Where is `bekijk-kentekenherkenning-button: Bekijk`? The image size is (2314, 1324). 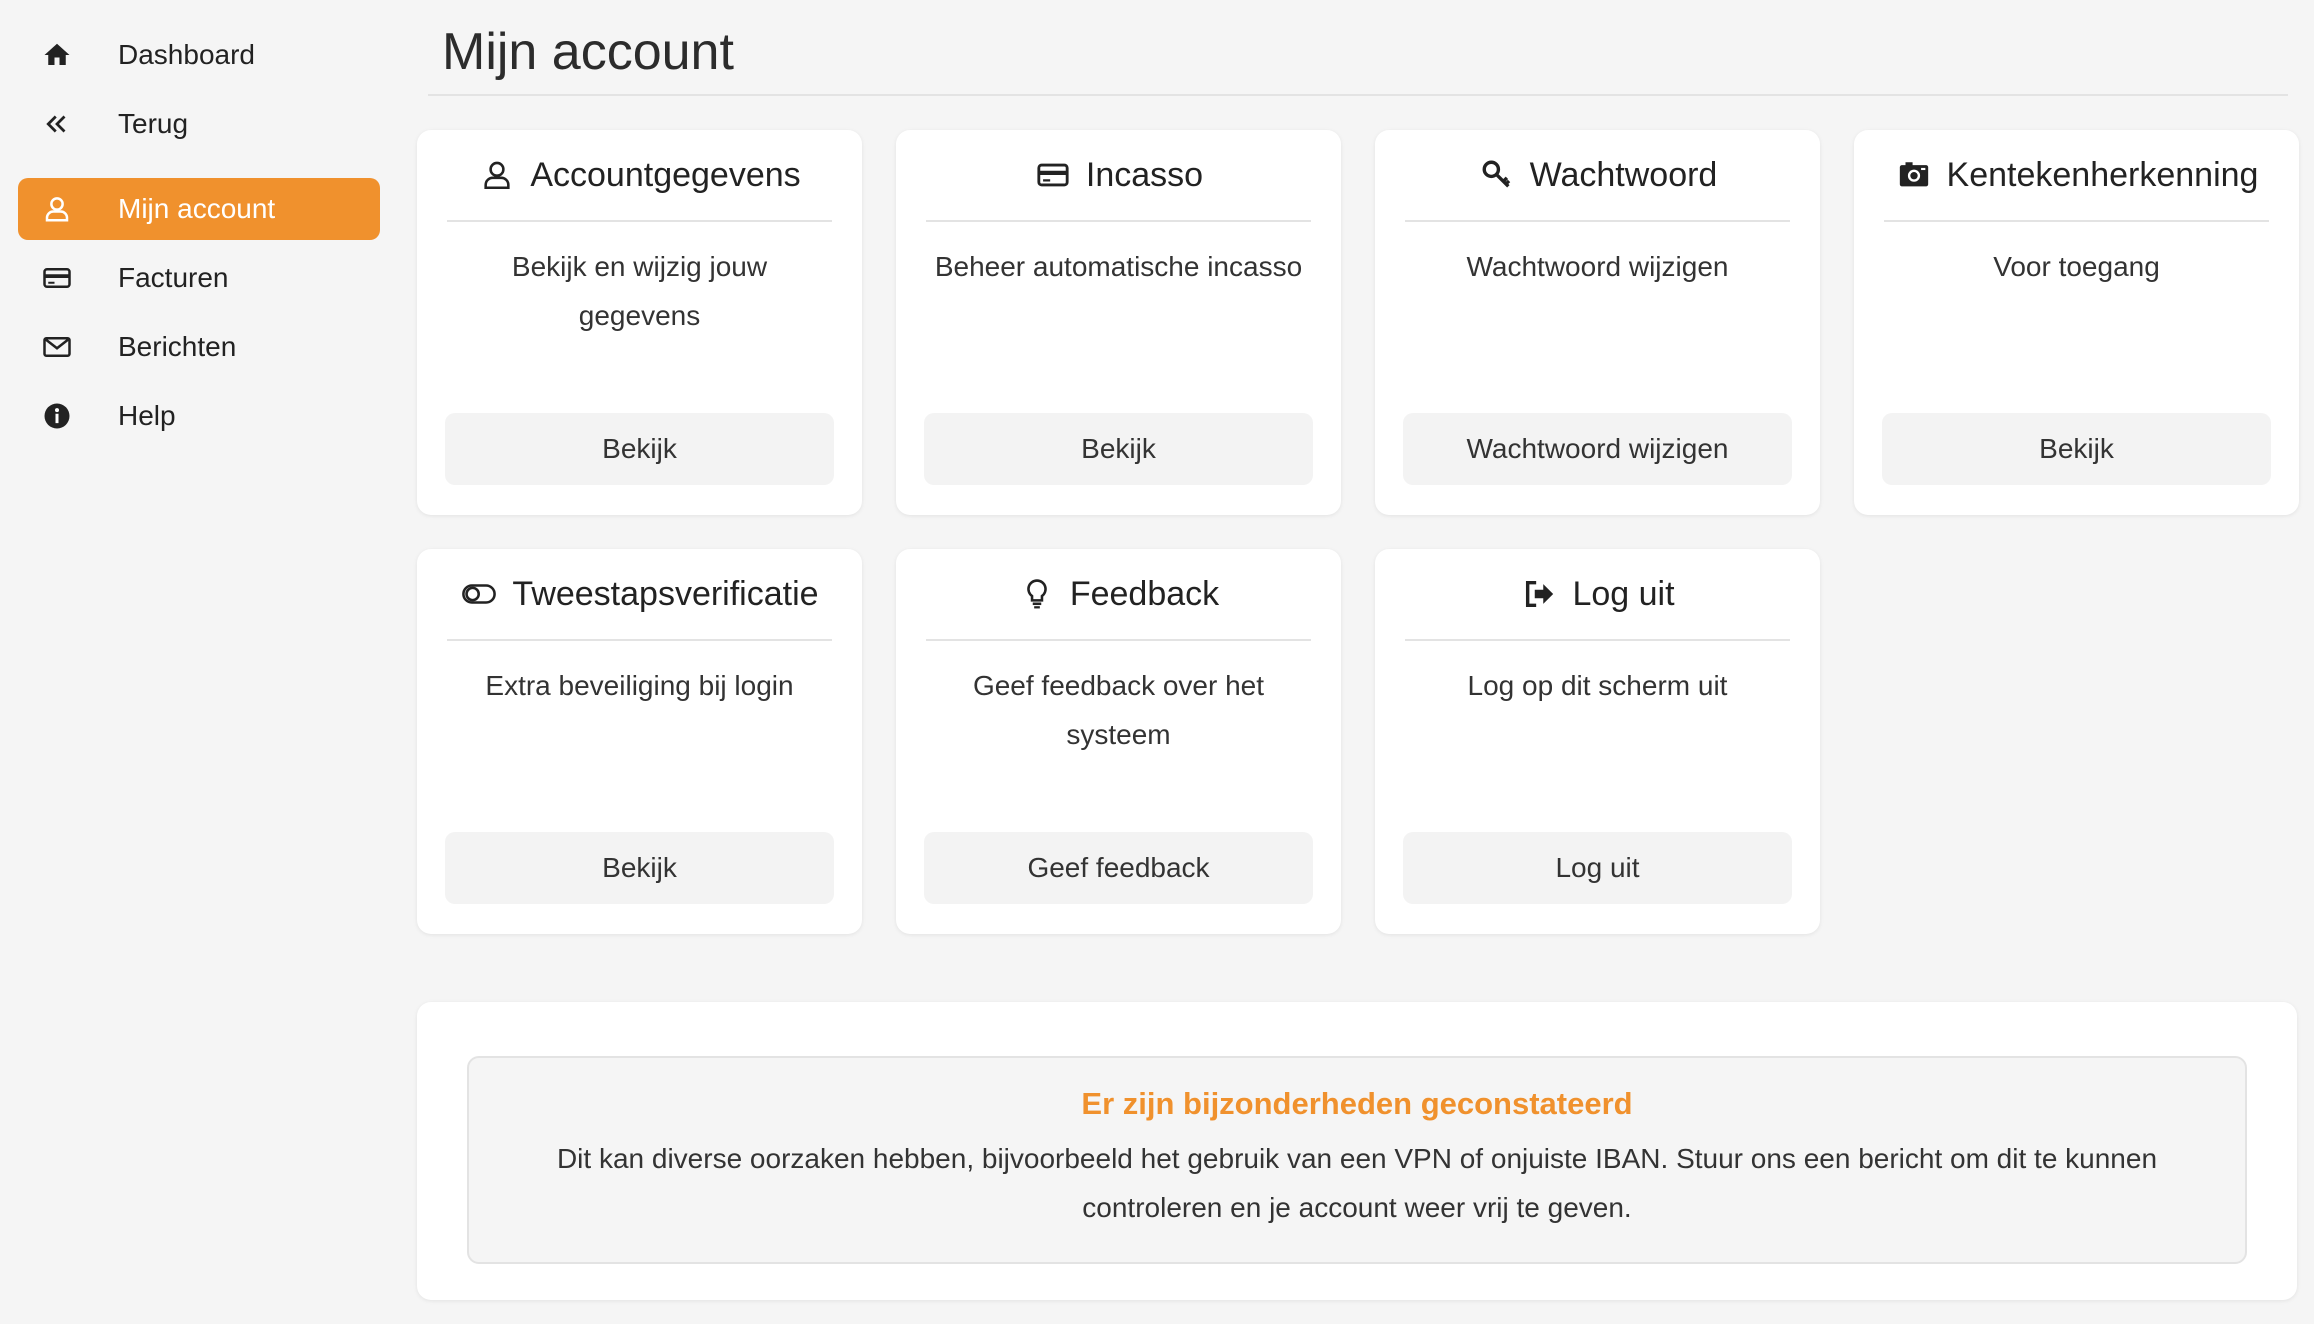
bekijk-kentekenherkenning-button: Bekijk is located at coordinates (2076, 449).